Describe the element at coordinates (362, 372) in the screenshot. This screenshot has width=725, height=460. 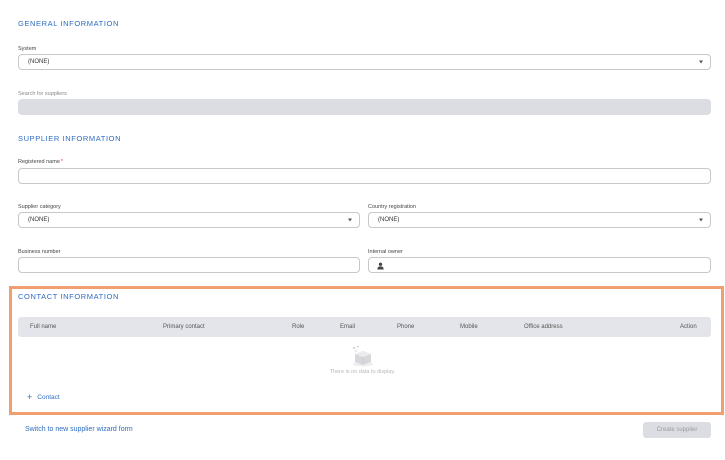
I see `empty-state-text: There is no data to display.` at that location.